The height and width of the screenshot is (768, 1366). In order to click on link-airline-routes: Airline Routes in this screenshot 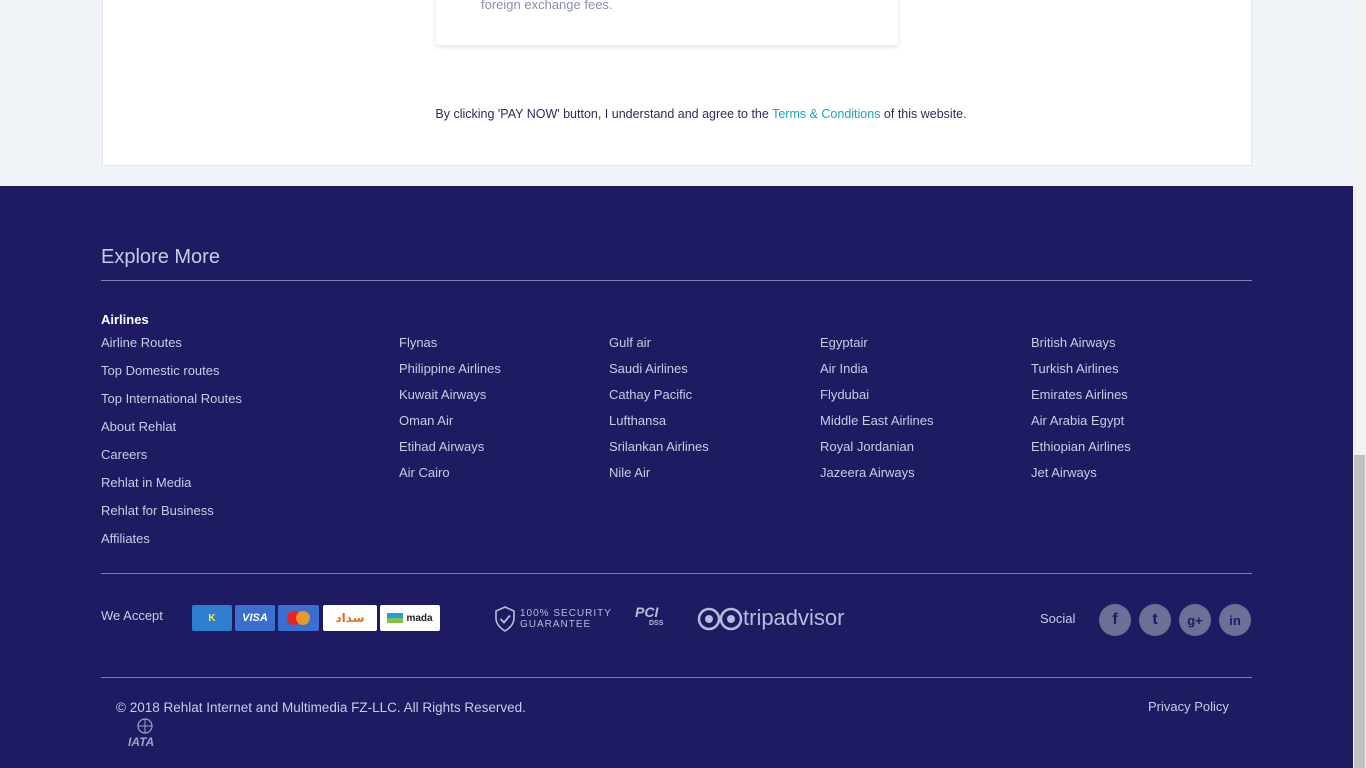, I will do `click(171, 350)`.